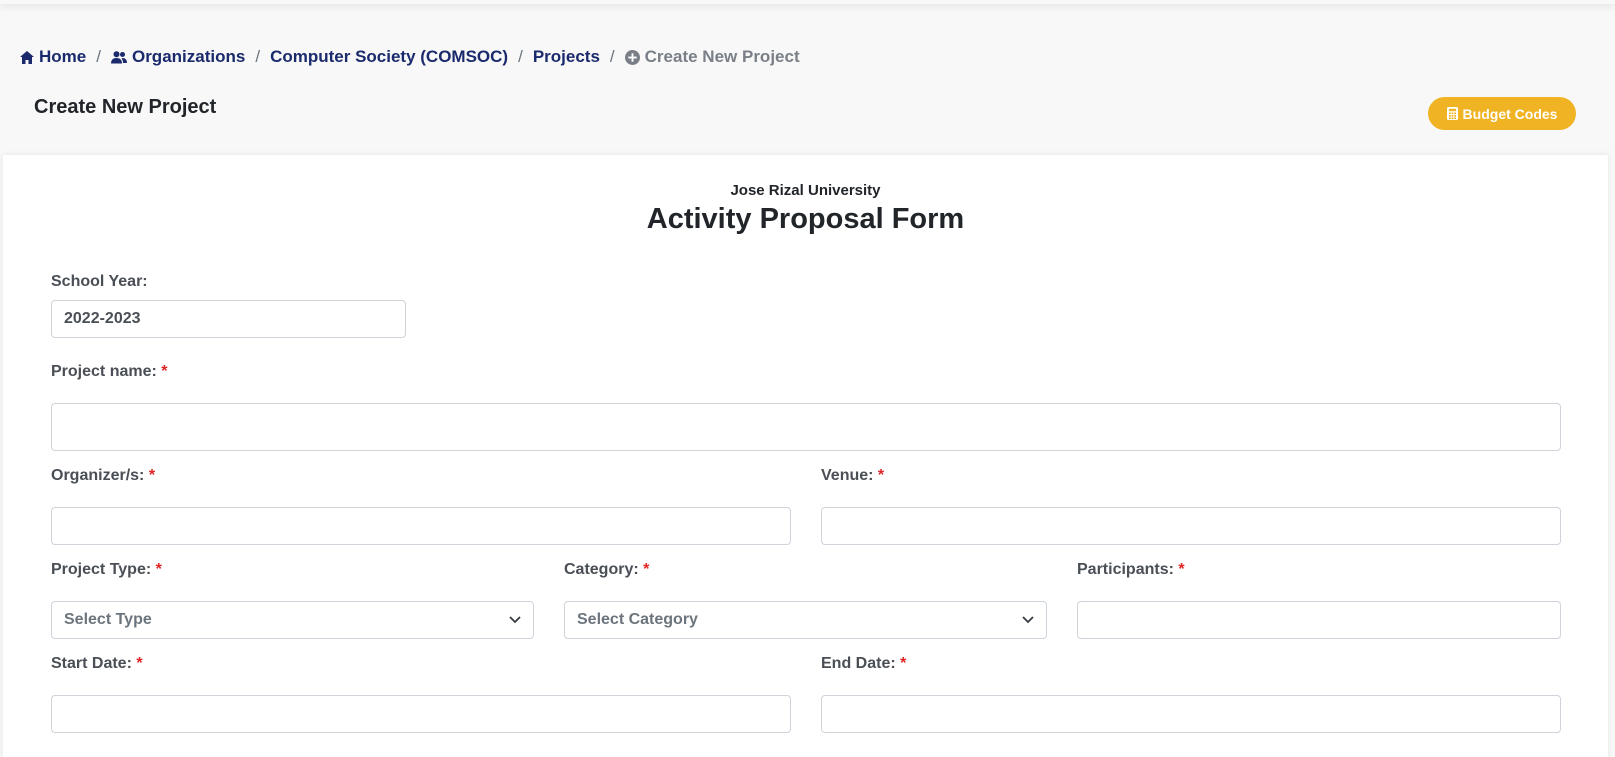 Image resolution: width=1615 pixels, height=757 pixels. Describe the element at coordinates (847, 475) in the screenshot. I see `venue-label-text: Venue:` at that location.